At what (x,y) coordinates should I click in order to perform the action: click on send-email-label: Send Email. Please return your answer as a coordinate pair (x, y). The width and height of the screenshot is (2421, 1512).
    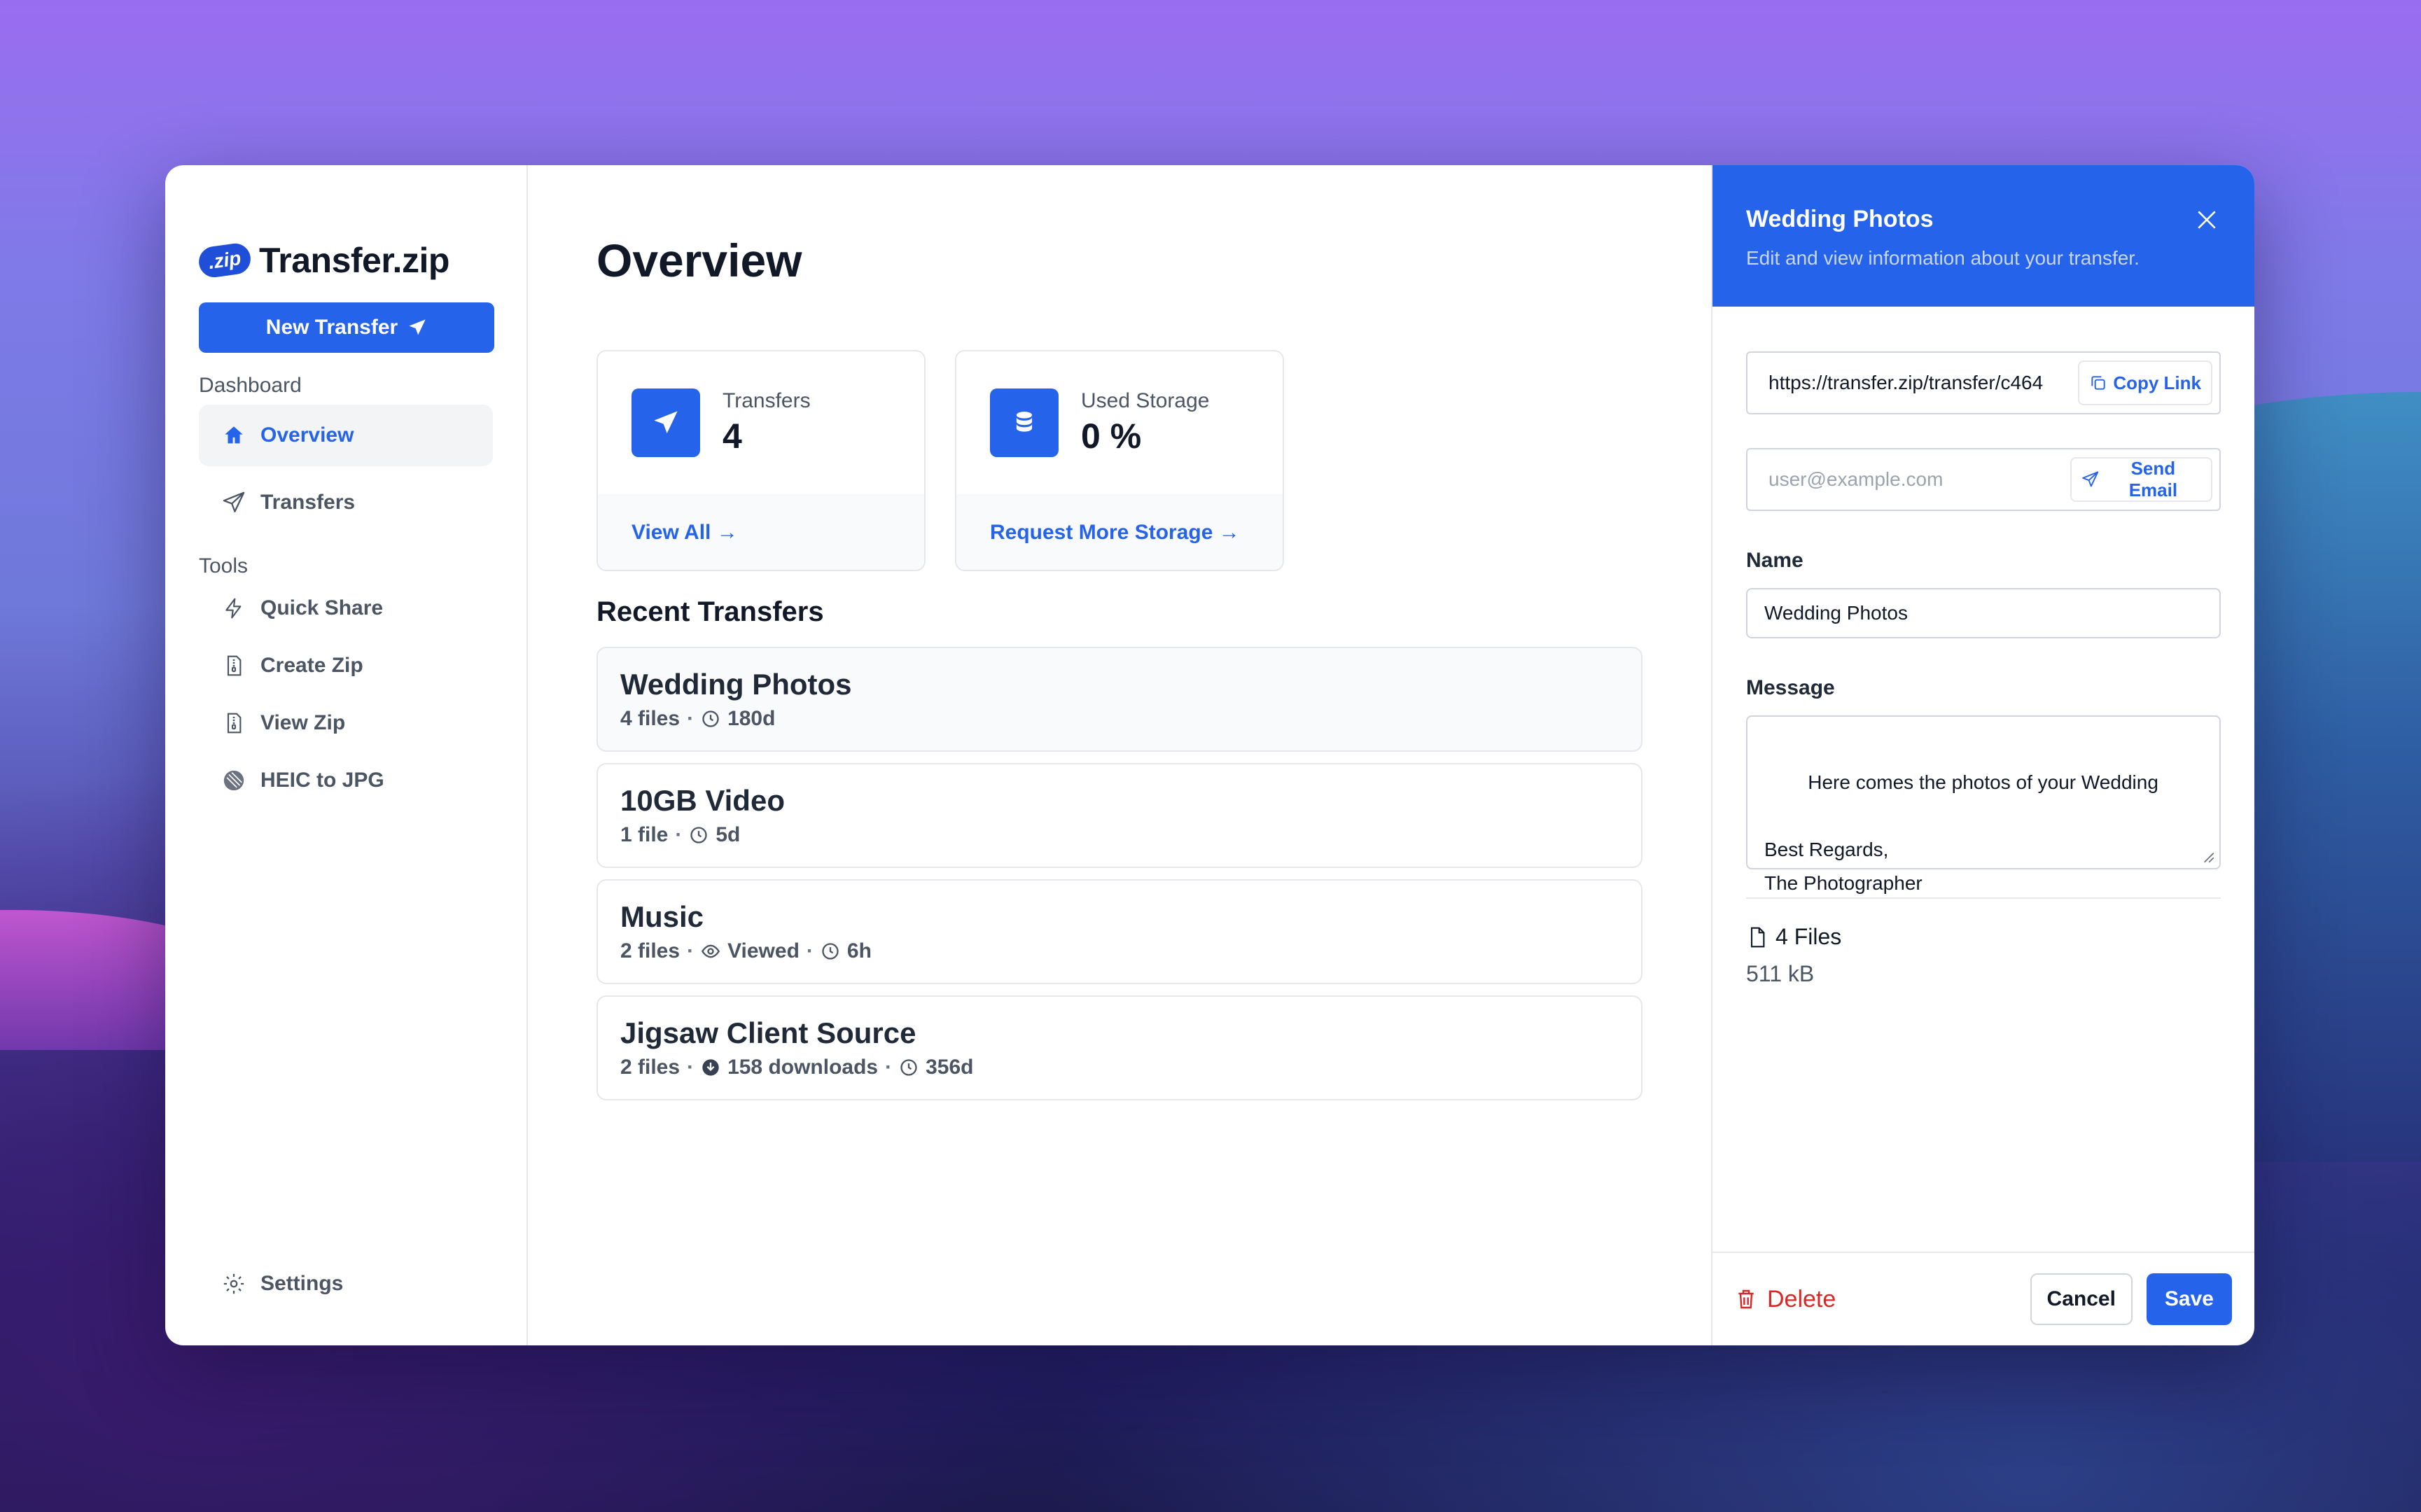
    Looking at the image, I should click on (2153, 479).